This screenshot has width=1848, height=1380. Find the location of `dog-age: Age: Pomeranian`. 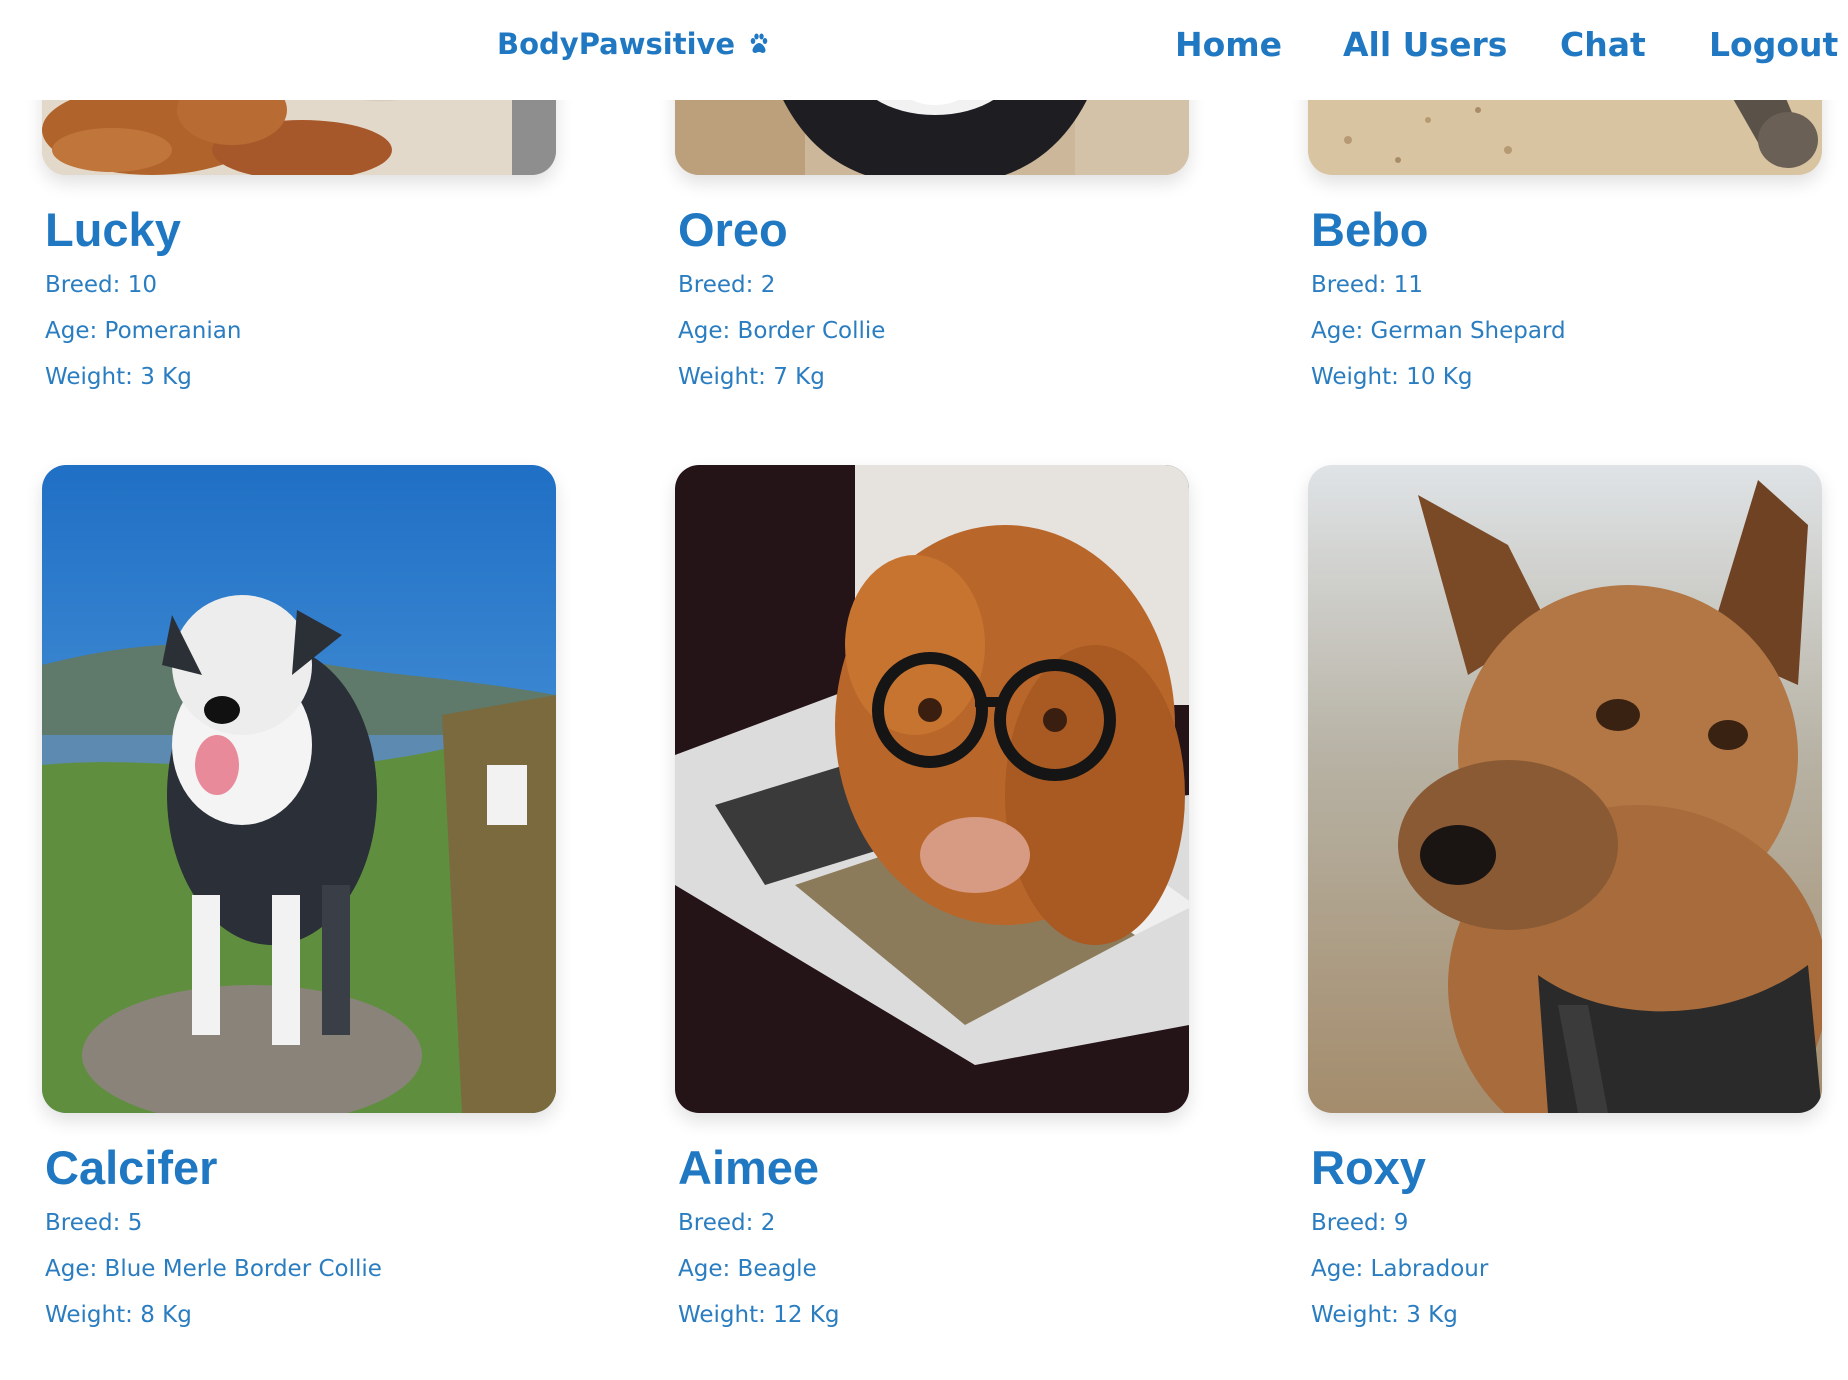

dog-age: Age: Pomeranian is located at coordinates (143, 331).